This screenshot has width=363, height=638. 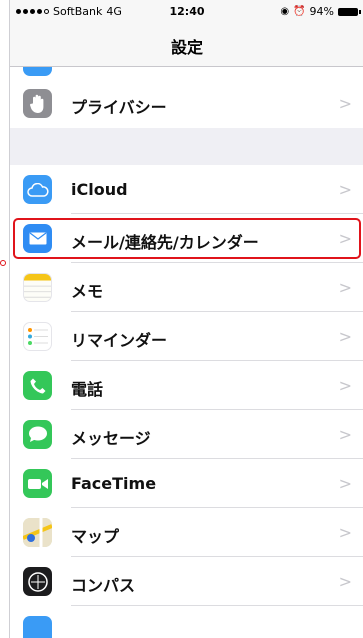 I want to click on settings-row-notes: メモ >, so click(x=186, y=287).